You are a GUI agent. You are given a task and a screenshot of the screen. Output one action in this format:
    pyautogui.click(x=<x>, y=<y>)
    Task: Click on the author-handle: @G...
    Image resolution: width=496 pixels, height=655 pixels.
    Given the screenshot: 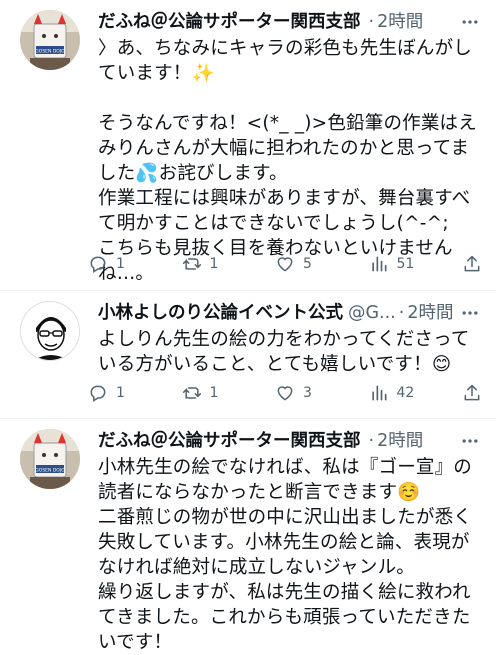 What is the action you would take?
    pyautogui.click(x=372, y=313)
    